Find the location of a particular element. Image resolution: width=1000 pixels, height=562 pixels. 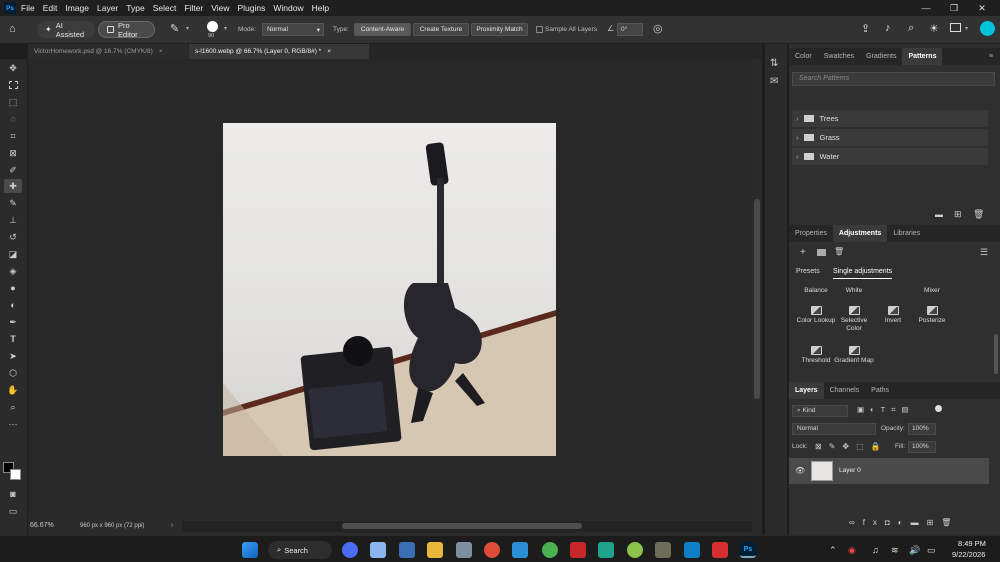

layer-row: 👁 Layer 0 is located at coordinates (889, 471).